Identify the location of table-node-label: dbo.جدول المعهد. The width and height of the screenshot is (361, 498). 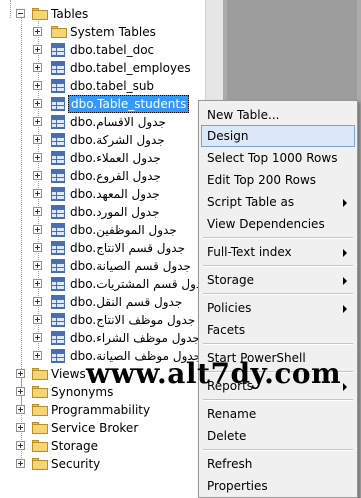
(115, 194).